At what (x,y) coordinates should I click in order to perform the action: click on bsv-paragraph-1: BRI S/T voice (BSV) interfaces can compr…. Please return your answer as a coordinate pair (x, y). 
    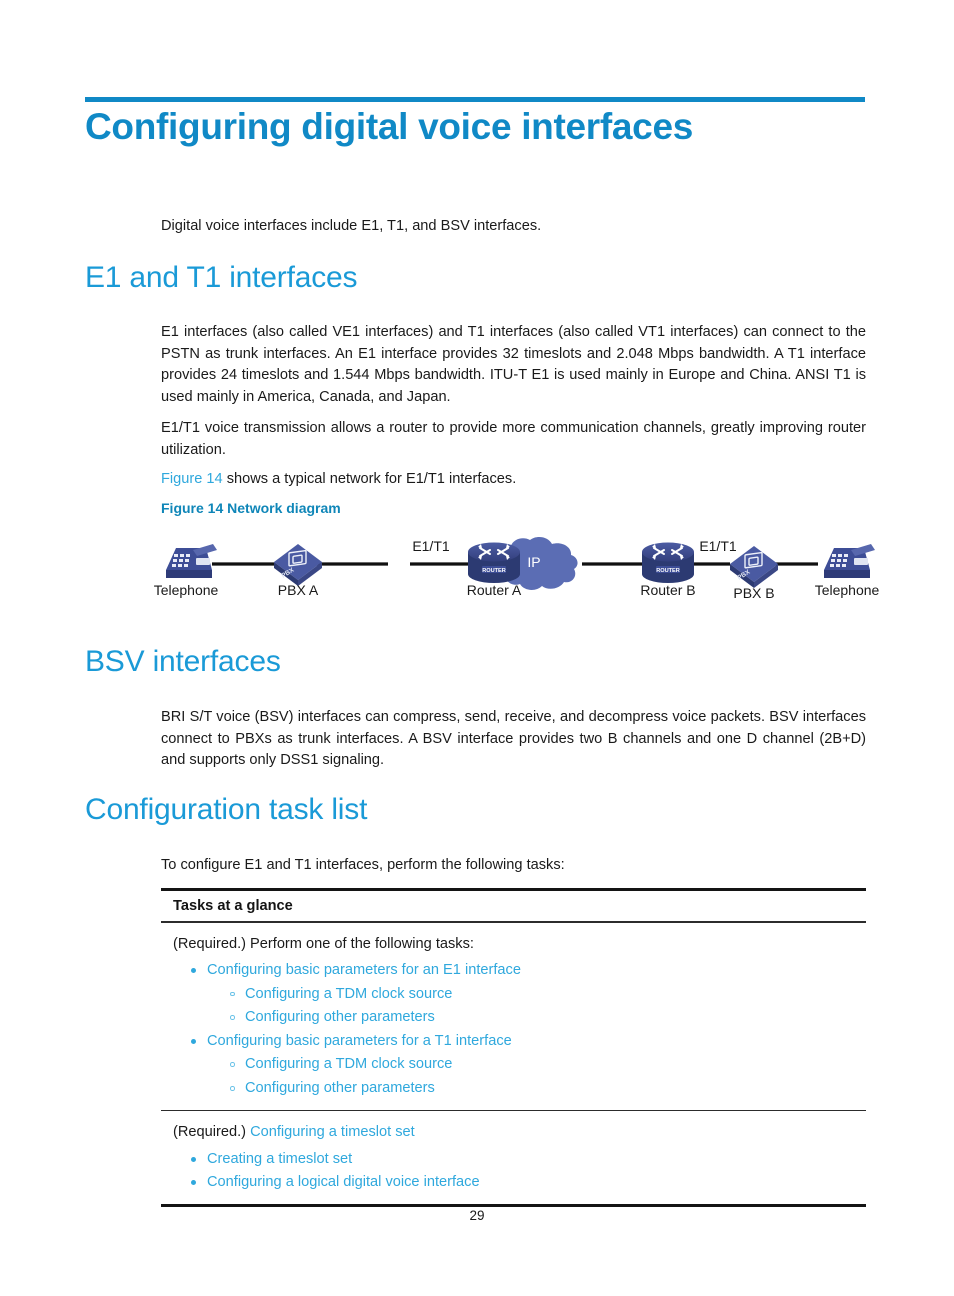
    Looking at the image, I should click on (513, 739).